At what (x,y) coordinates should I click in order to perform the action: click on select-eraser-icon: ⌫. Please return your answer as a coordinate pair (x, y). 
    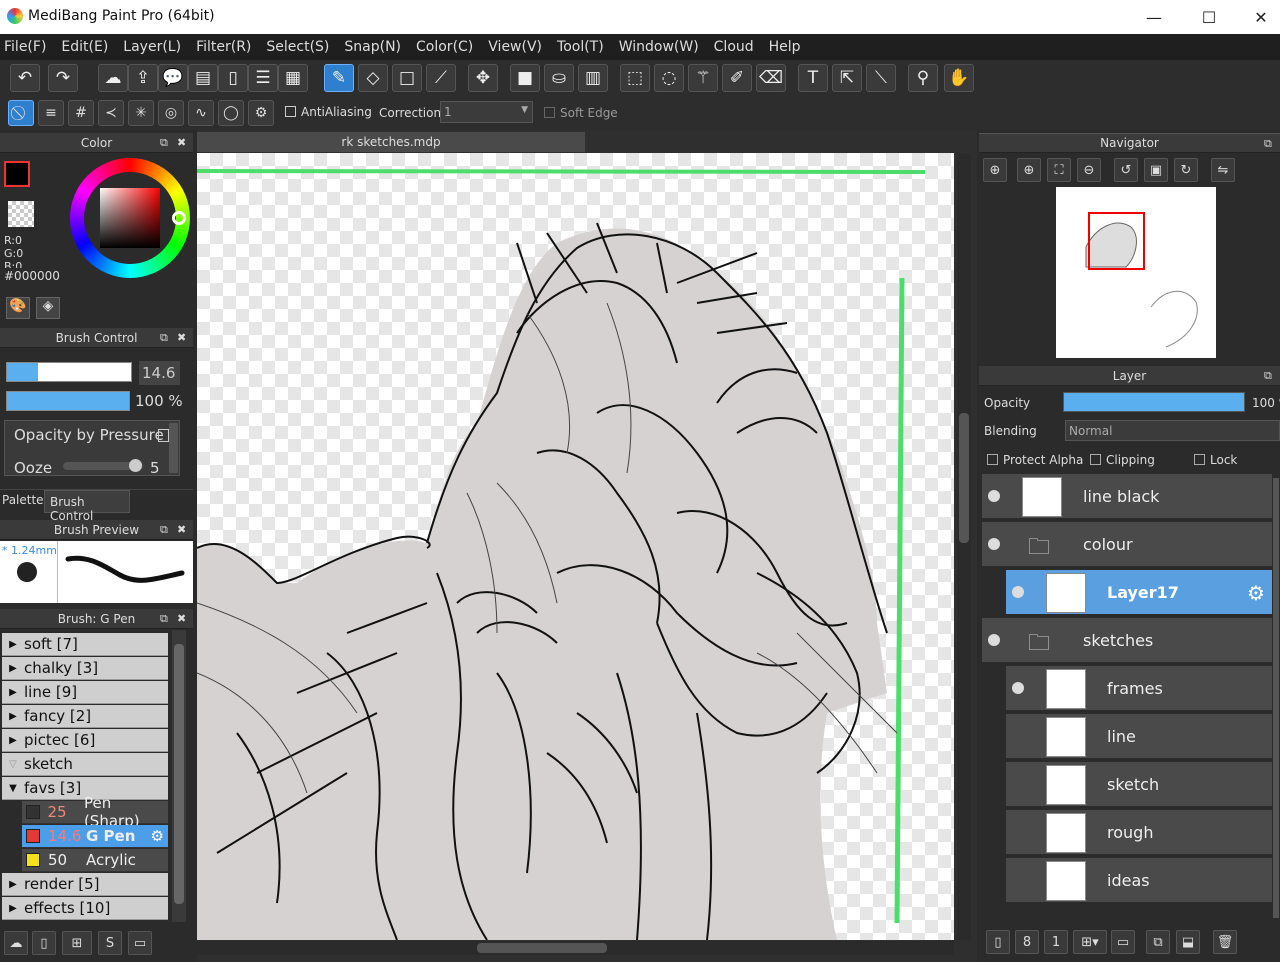
    Looking at the image, I should click on (771, 78).